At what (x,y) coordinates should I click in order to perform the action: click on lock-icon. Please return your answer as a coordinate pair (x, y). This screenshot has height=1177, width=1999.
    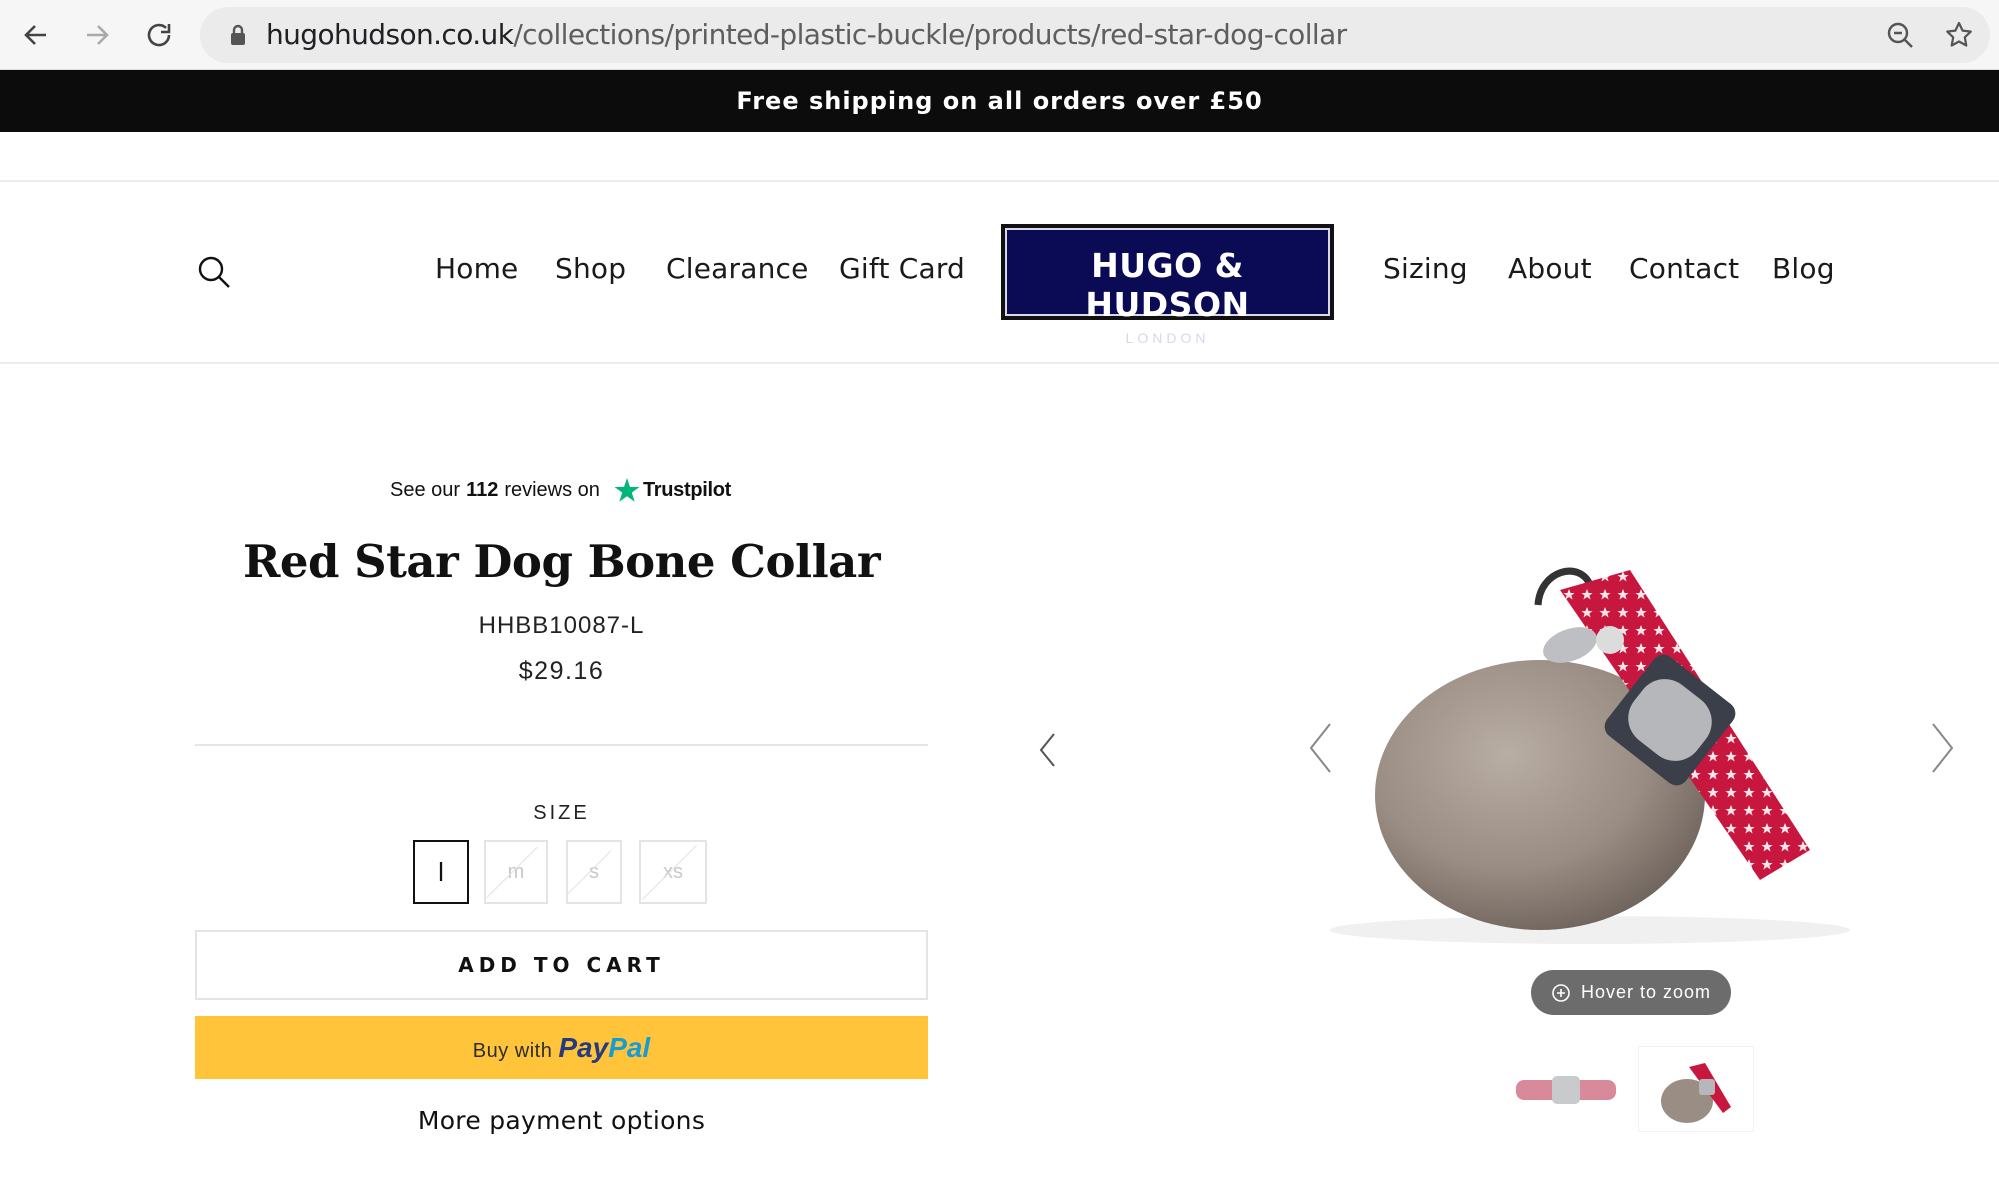
    Looking at the image, I should click on (238, 35).